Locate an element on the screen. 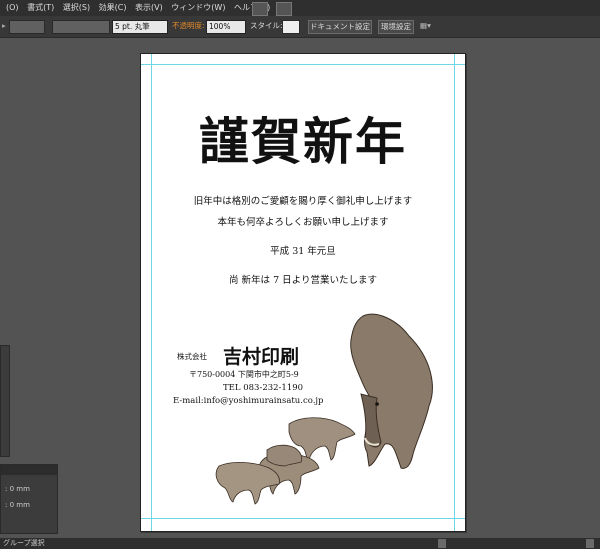 The width and height of the screenshot is (600, 549). bridge-icon is located at coordinates (260, 9).